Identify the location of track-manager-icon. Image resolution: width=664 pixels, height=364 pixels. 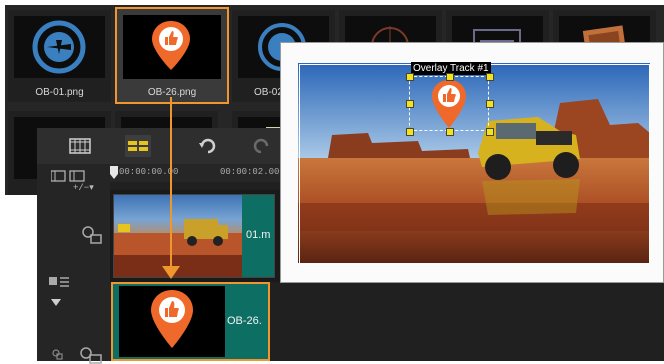
(68, 176).